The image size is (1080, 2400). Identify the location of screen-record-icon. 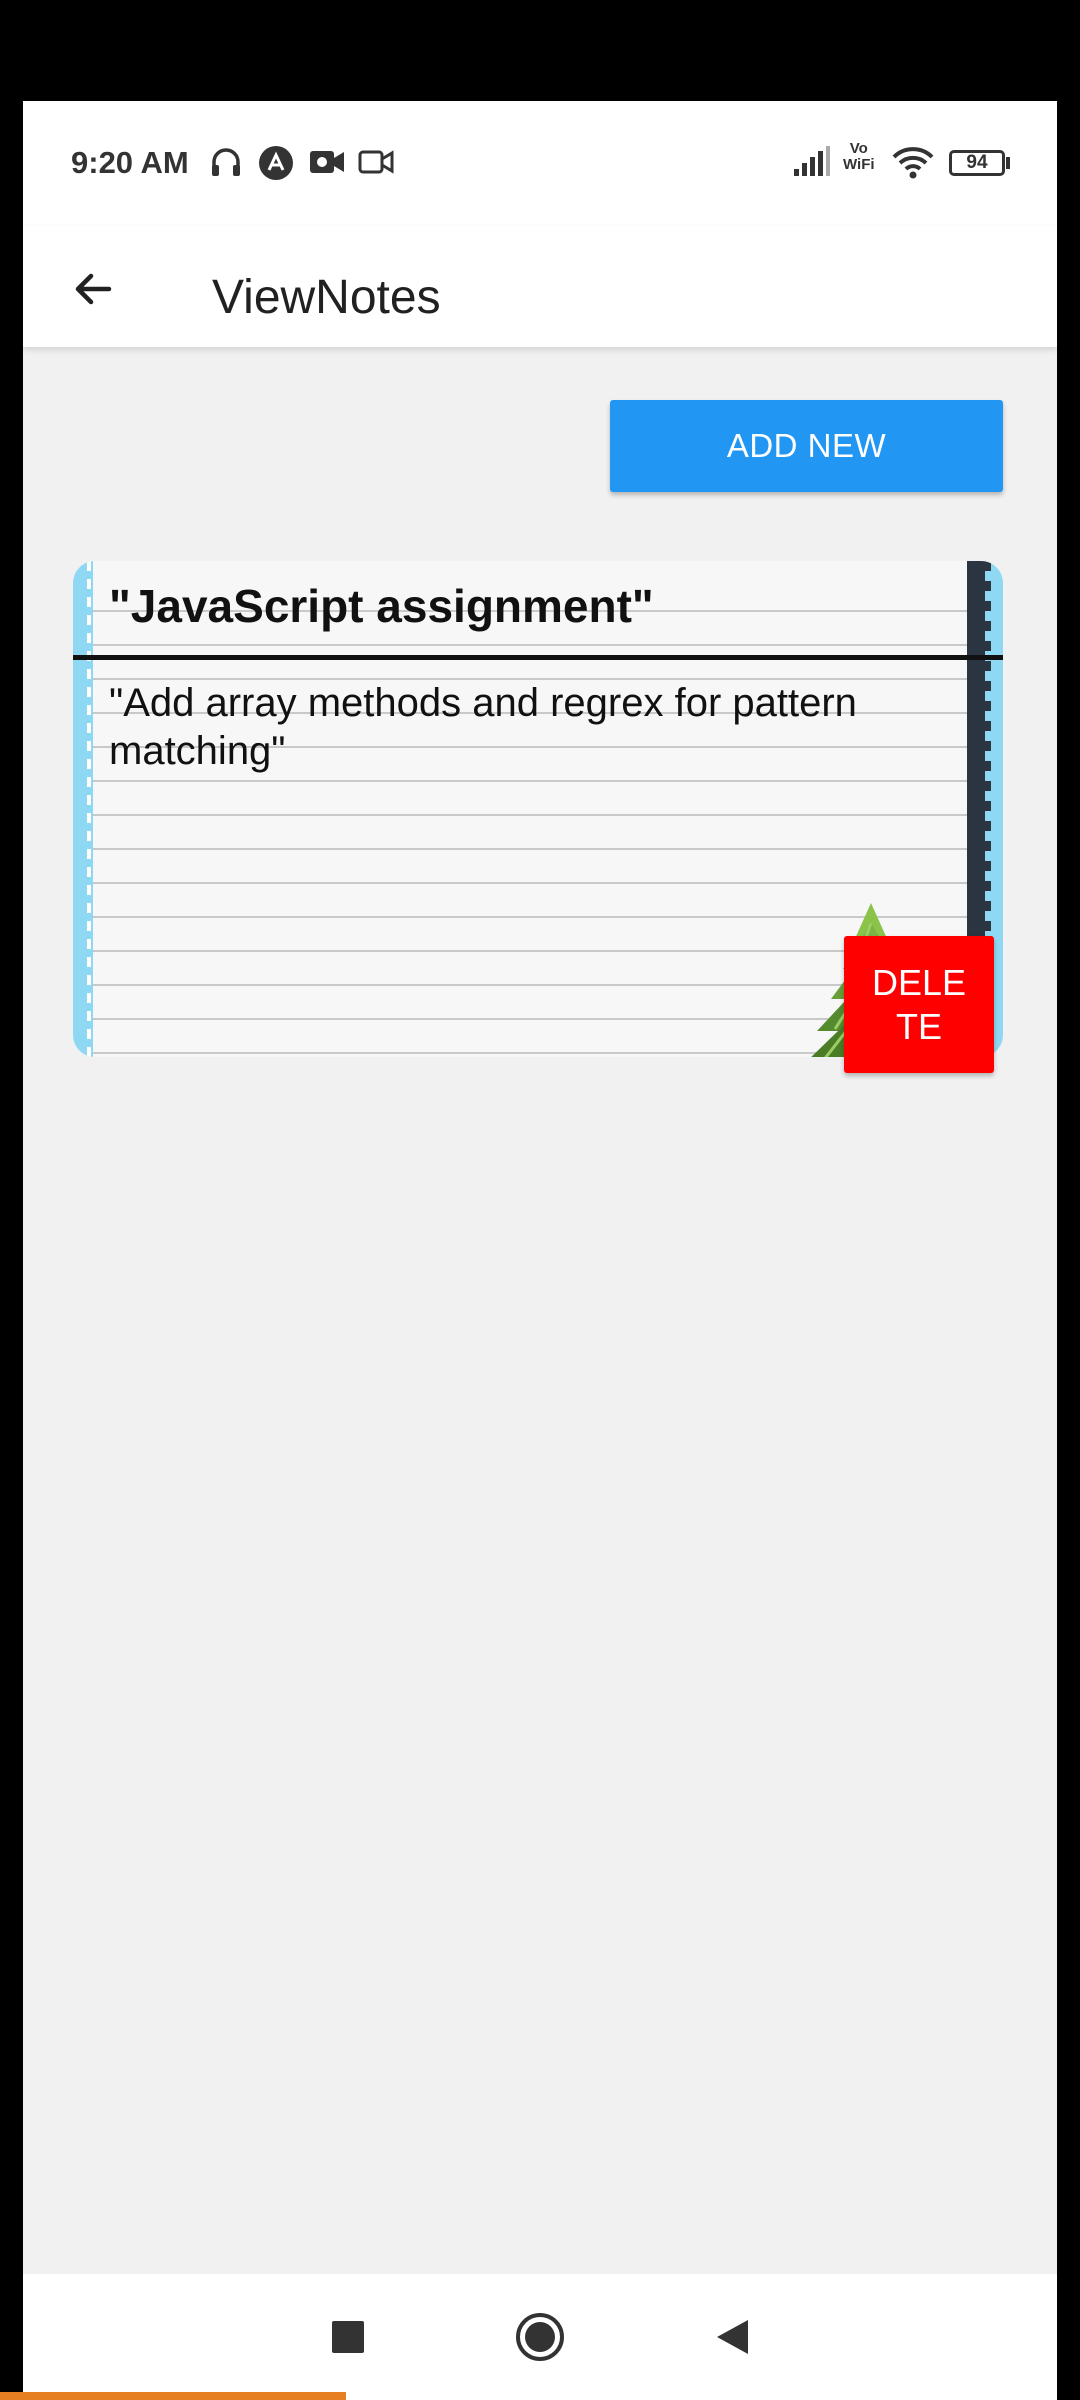
(376, 162).